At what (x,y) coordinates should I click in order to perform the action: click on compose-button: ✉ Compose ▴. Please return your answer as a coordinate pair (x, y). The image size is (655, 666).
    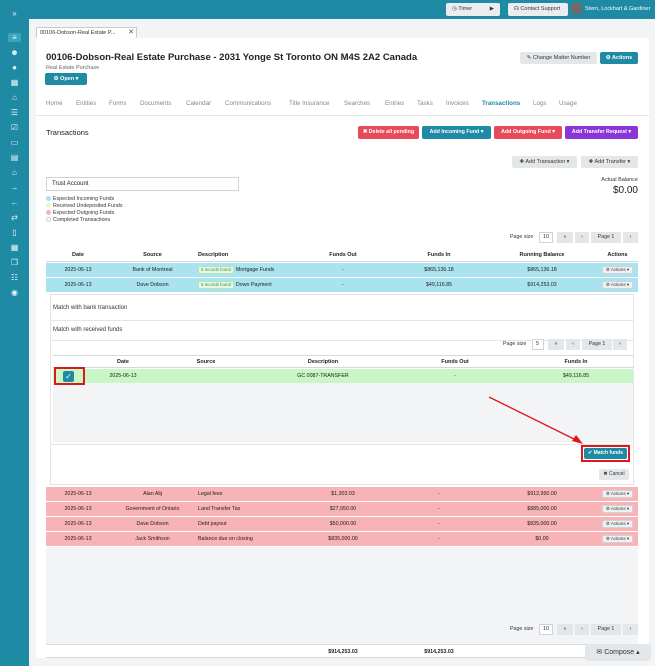
    Looking at the image, I should click on (618, 652).